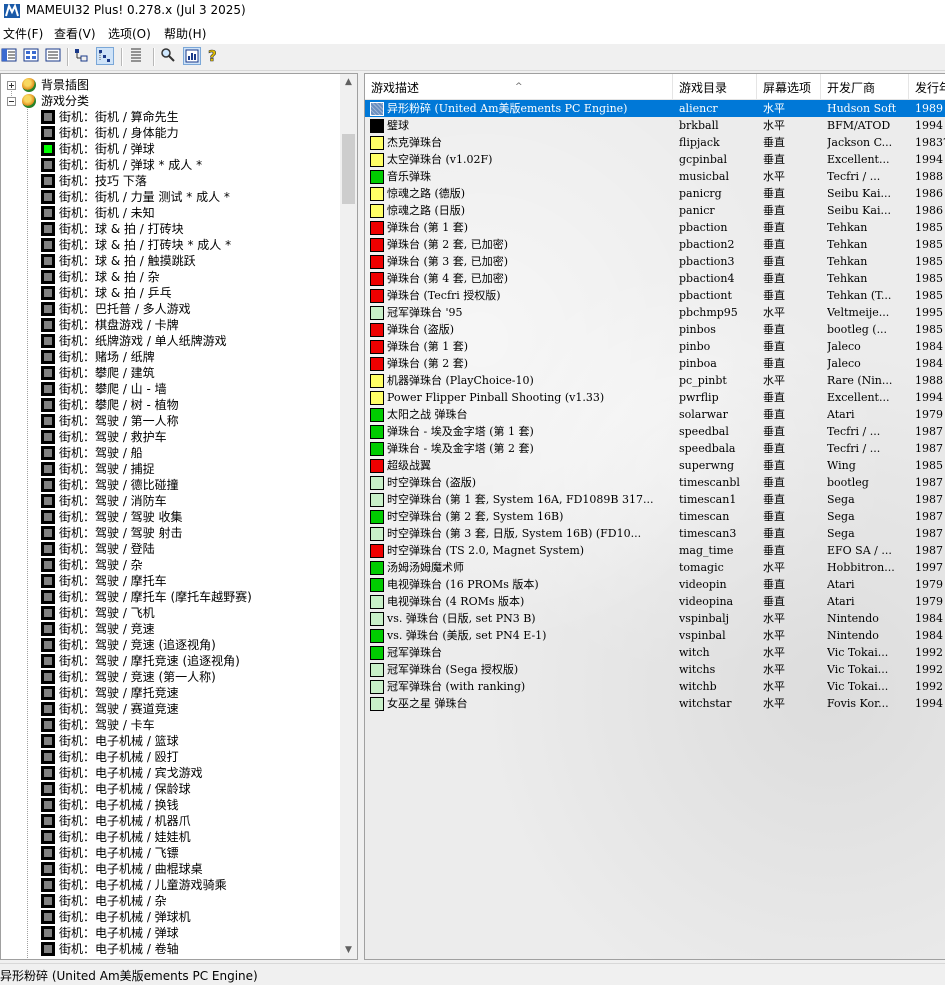  What do you see at coordinates (704, 431) in the screenshot?
I see `cell-directory: speedbal` at bounding box center [704, 431].